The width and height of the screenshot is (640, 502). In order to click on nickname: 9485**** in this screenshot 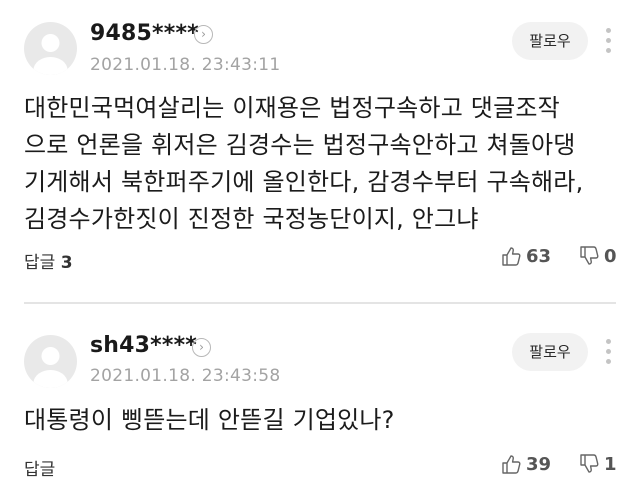, I will do `click(144, 33)`.